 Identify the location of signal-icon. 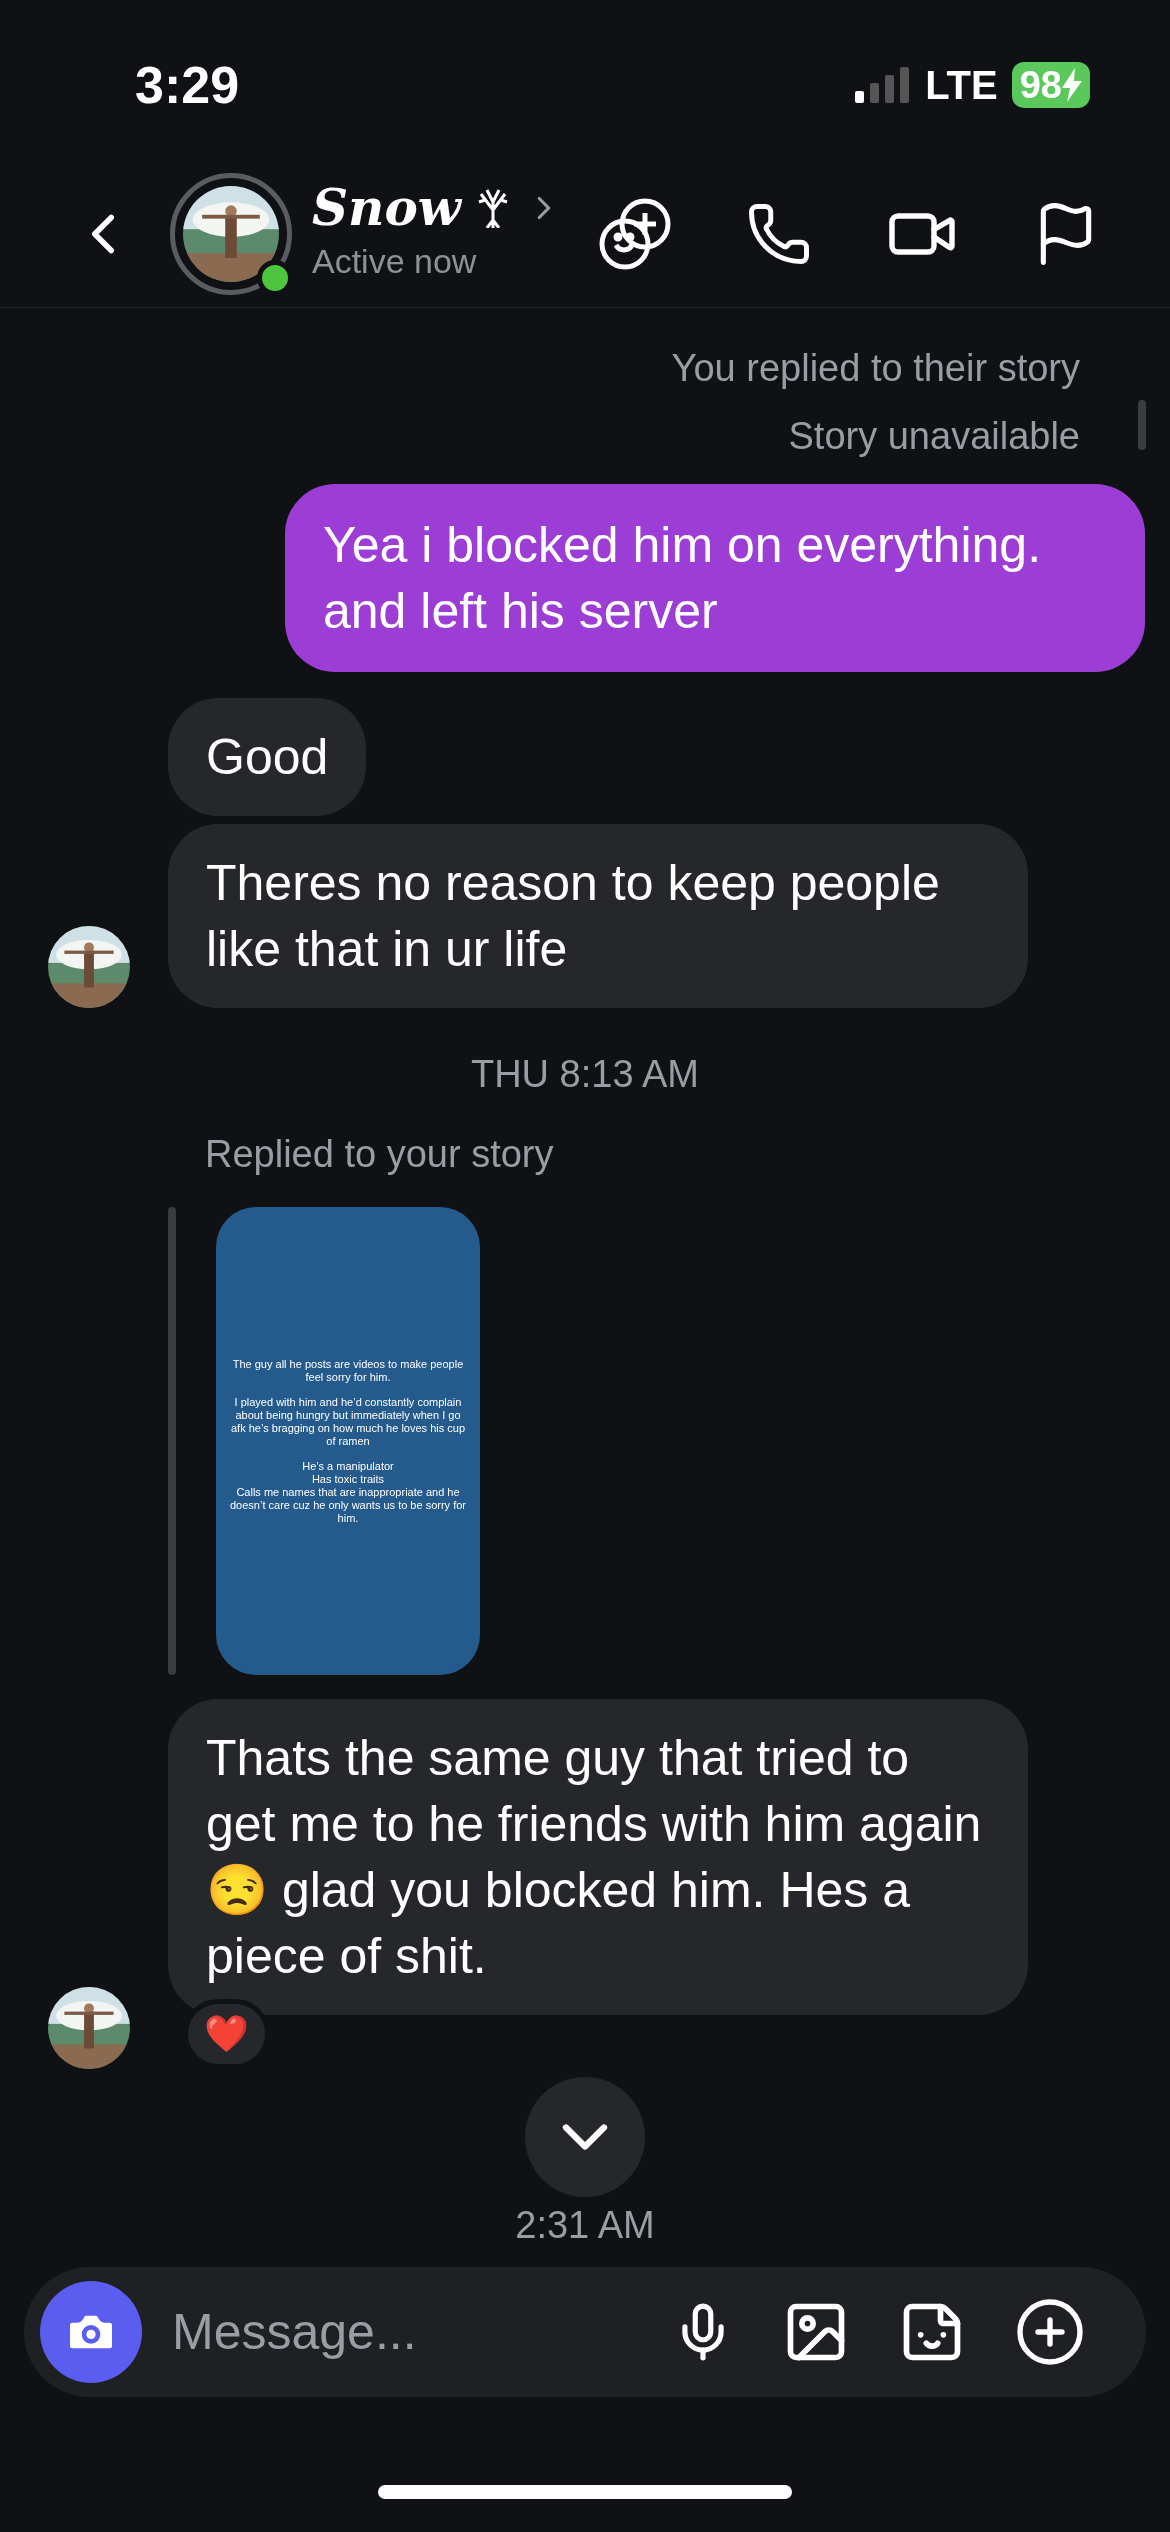
(883, 85).